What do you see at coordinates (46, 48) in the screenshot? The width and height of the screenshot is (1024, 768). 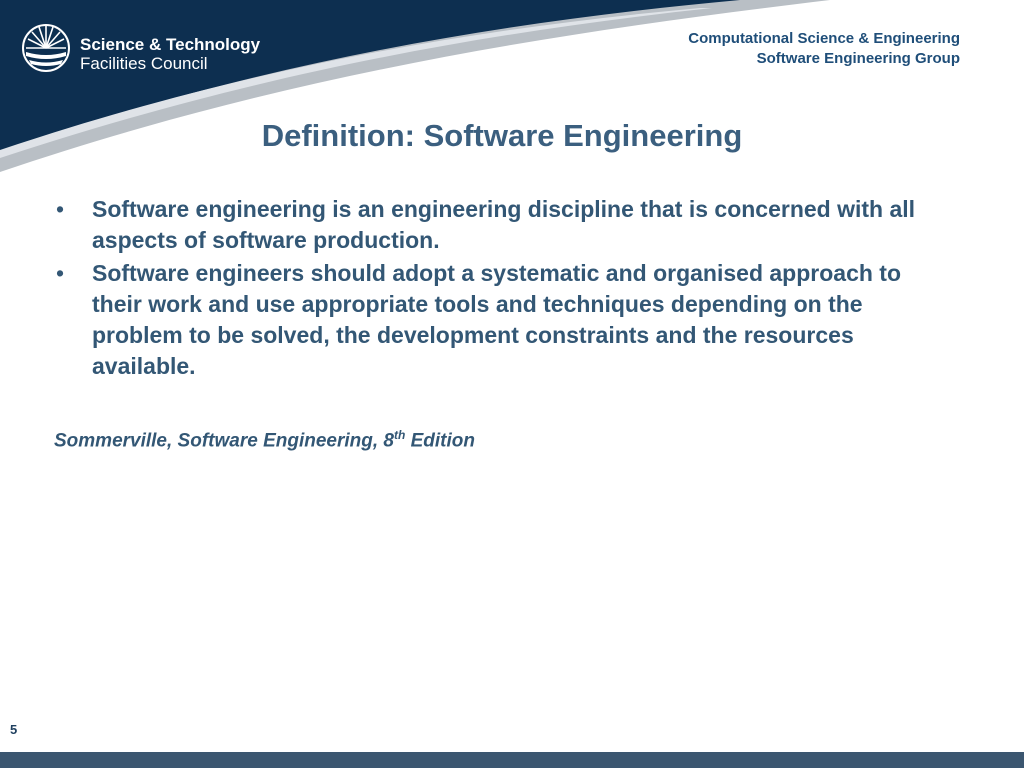 I see `sunburst-icon` at bounding box center [46, 48].